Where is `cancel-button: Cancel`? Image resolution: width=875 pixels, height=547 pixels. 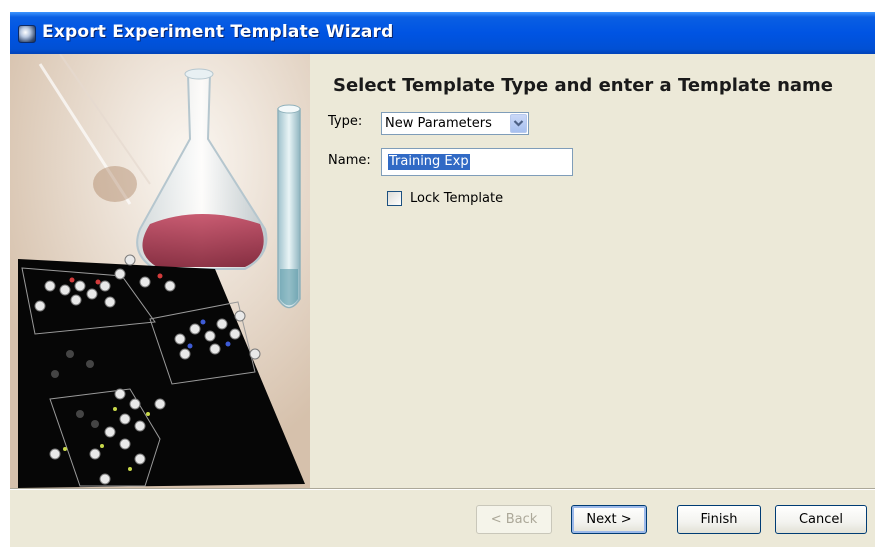 cancel-button: Cancel is located at coordinates (821, 519).